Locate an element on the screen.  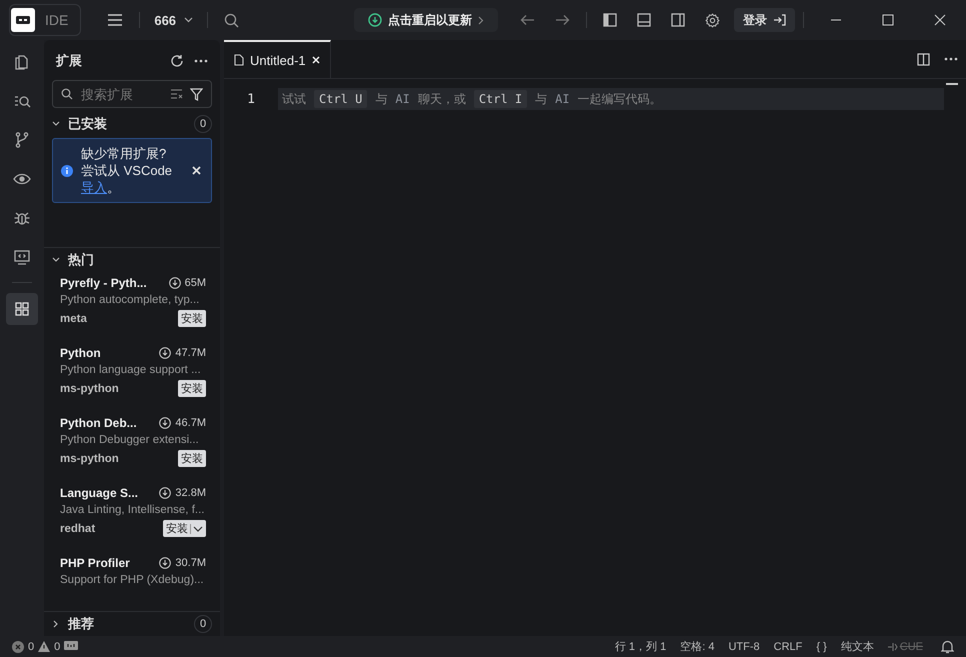
search-input: 搜索扩展 is located at coordinates (121, 94).